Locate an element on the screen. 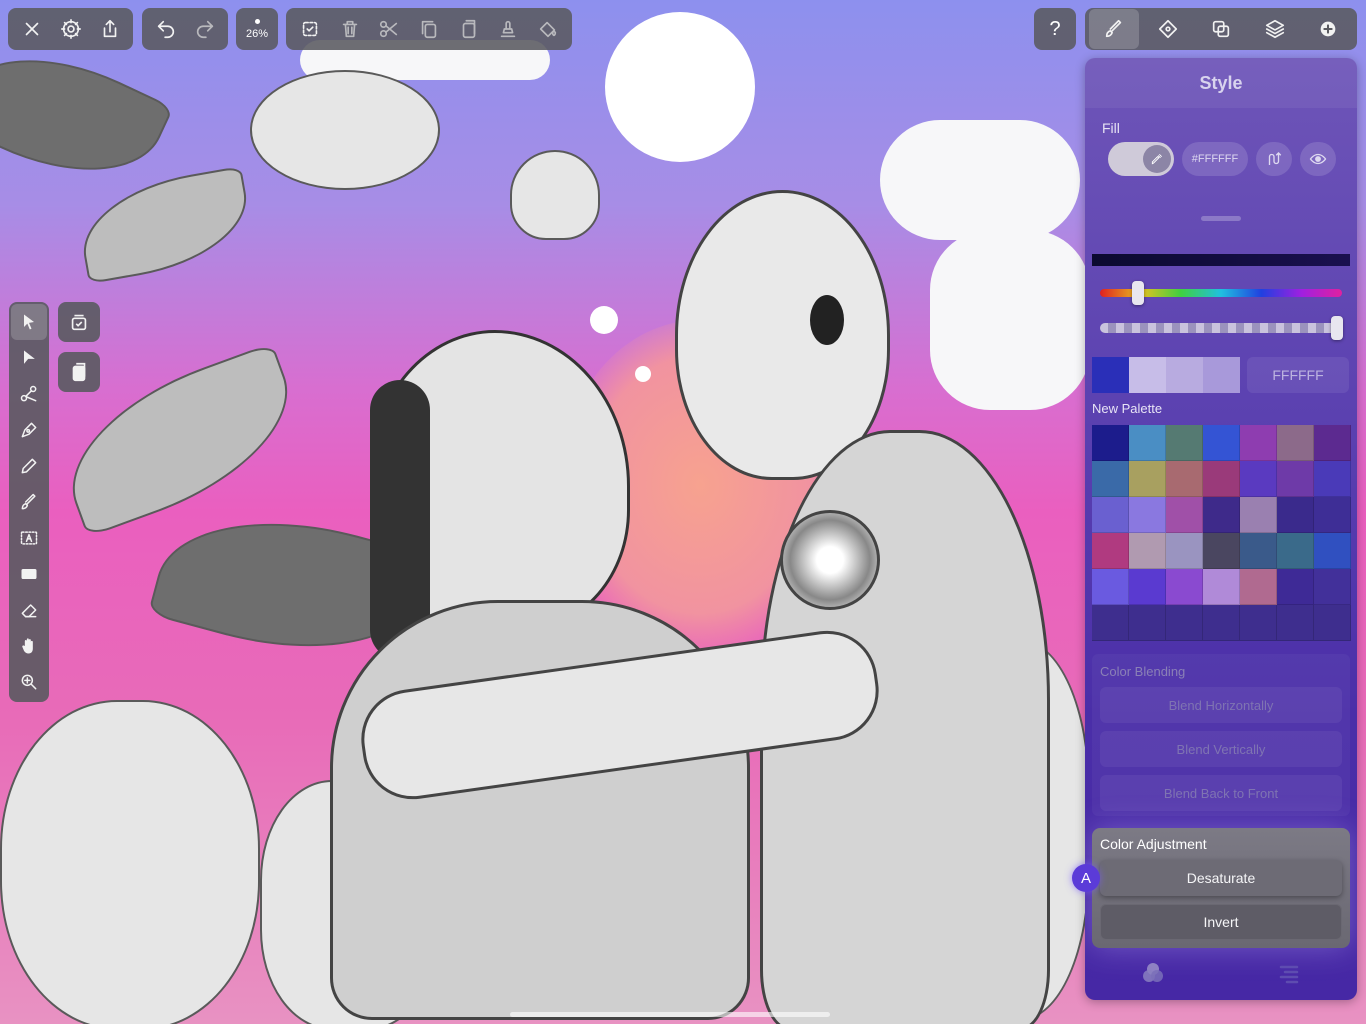  layers-tab-button is located at coordinates (1275, 29).